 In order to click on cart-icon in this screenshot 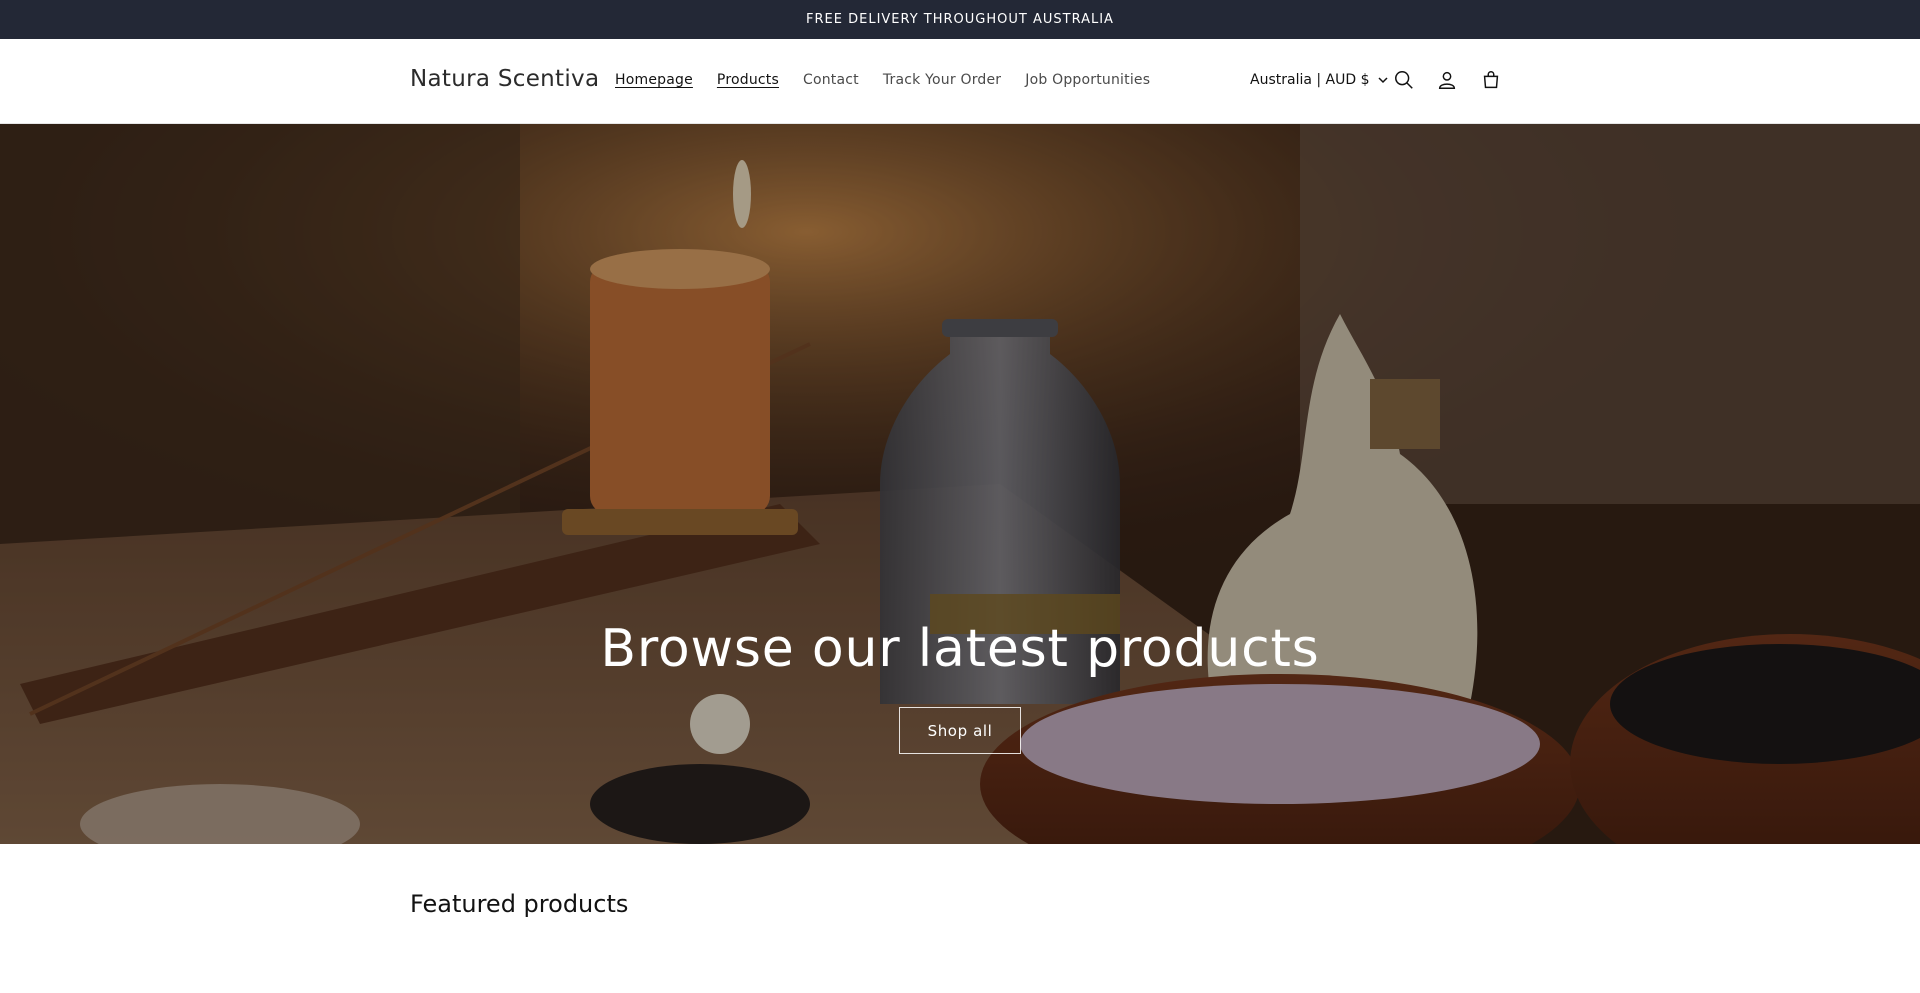, I will do `click(1491, 80)`.